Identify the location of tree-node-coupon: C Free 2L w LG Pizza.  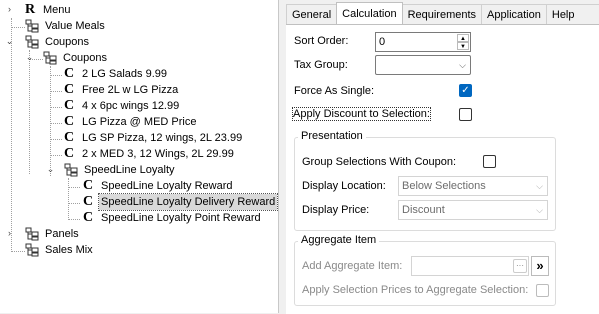
(121, 90).